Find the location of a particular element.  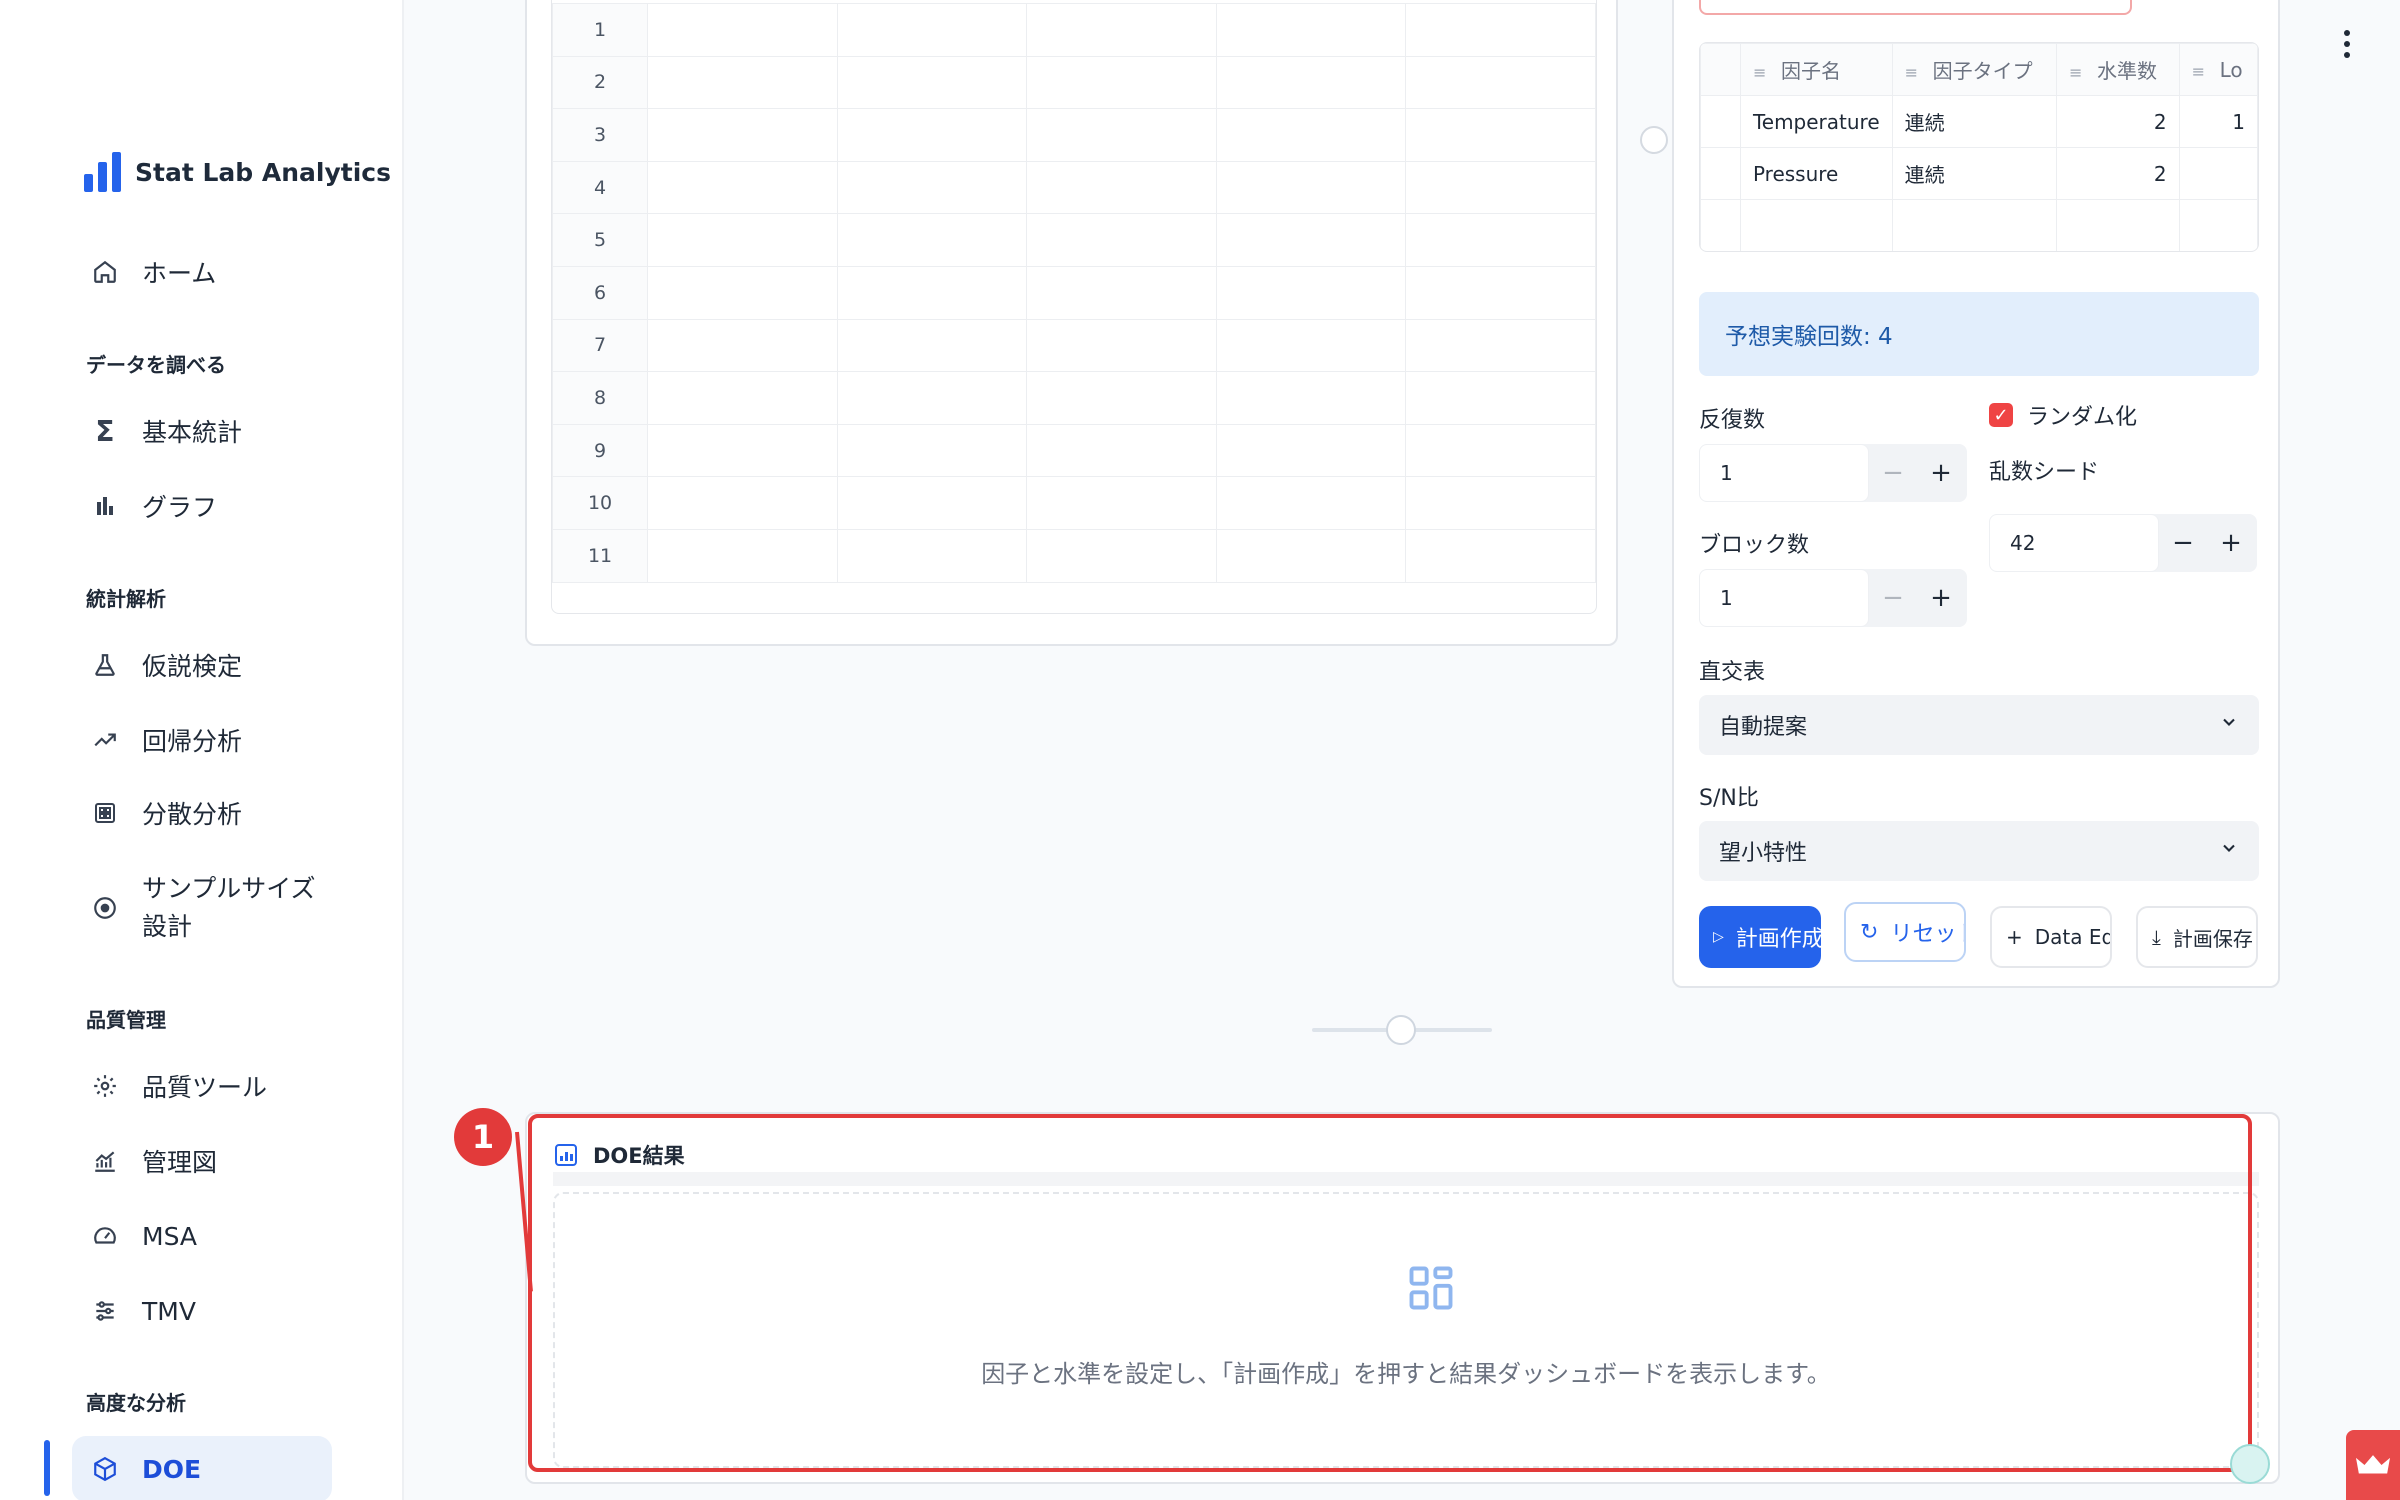

factor-low-cell is located at coordinates (2218, 173).